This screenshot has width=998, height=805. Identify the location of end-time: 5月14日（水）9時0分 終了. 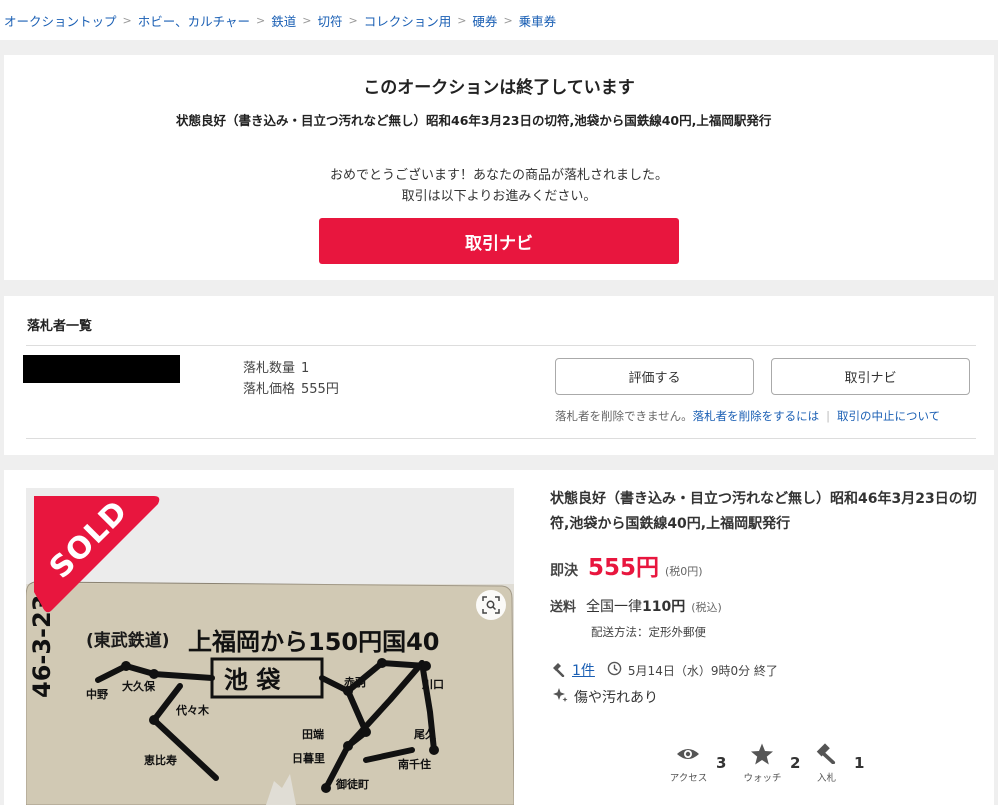
(702, 670).